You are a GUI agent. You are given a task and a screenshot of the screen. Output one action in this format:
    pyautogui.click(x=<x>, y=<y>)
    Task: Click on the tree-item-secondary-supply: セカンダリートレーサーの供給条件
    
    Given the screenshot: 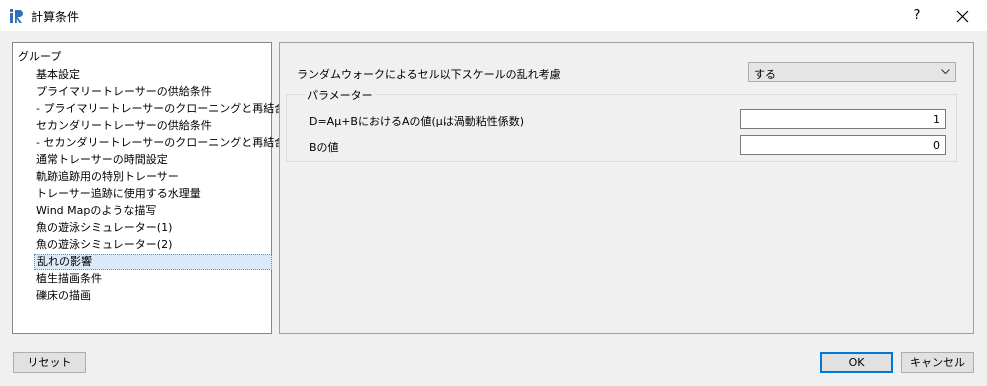 What is the action you would take?
    pyautogui.click(x=124, y=126)
    